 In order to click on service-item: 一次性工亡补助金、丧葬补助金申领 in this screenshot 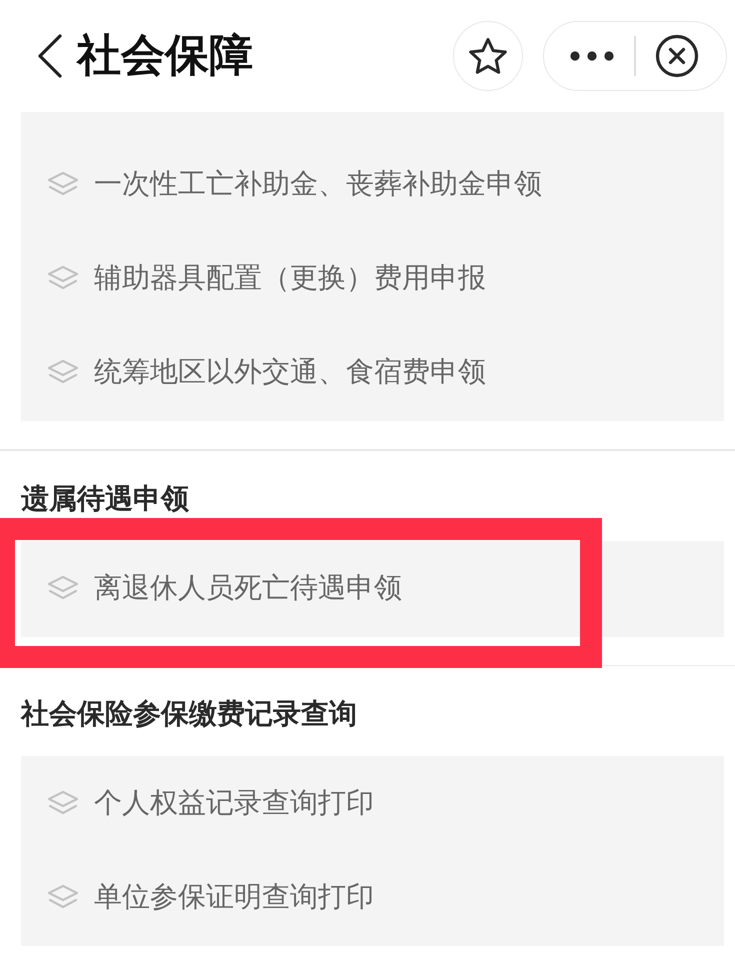, I will do `click(372, 184)`.